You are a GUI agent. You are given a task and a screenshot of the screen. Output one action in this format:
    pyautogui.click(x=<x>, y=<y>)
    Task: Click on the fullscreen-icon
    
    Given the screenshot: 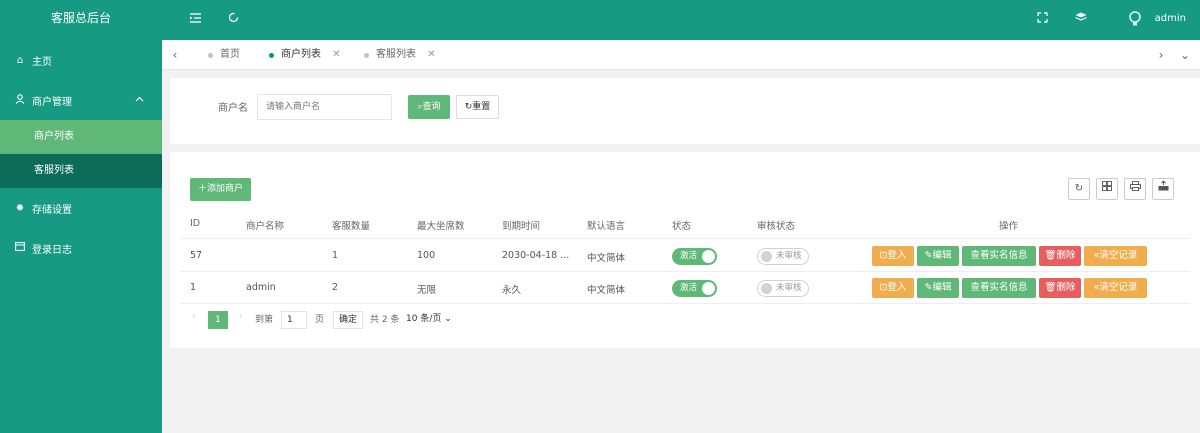 What is the action you would take?
    pyautogui.click(x=1042, y=19)
    